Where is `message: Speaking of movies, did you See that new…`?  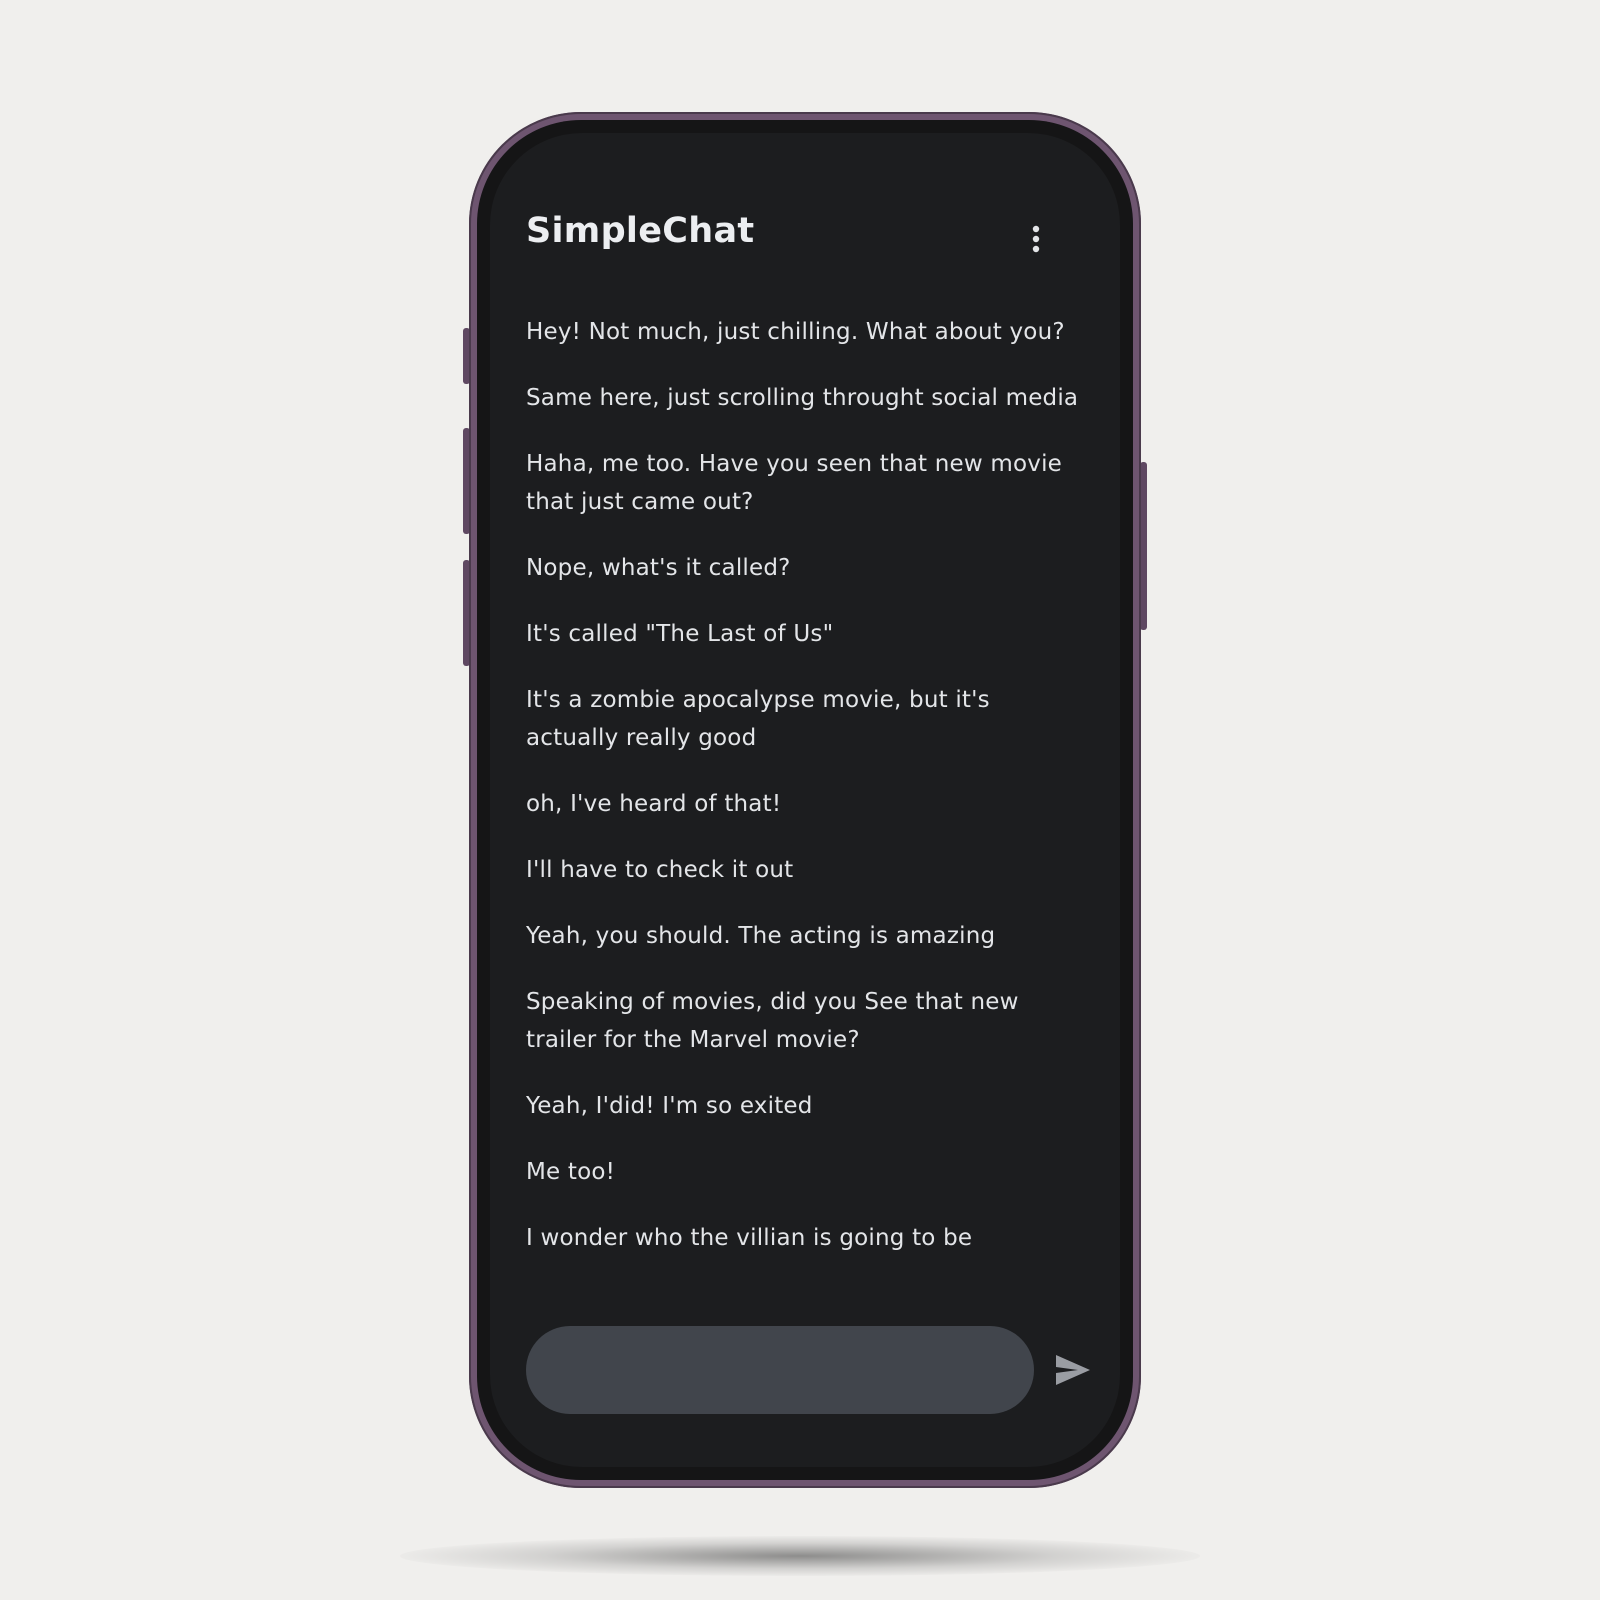 message: Speaking of movies, did you See that new… is located at coordinates (772, 1021).